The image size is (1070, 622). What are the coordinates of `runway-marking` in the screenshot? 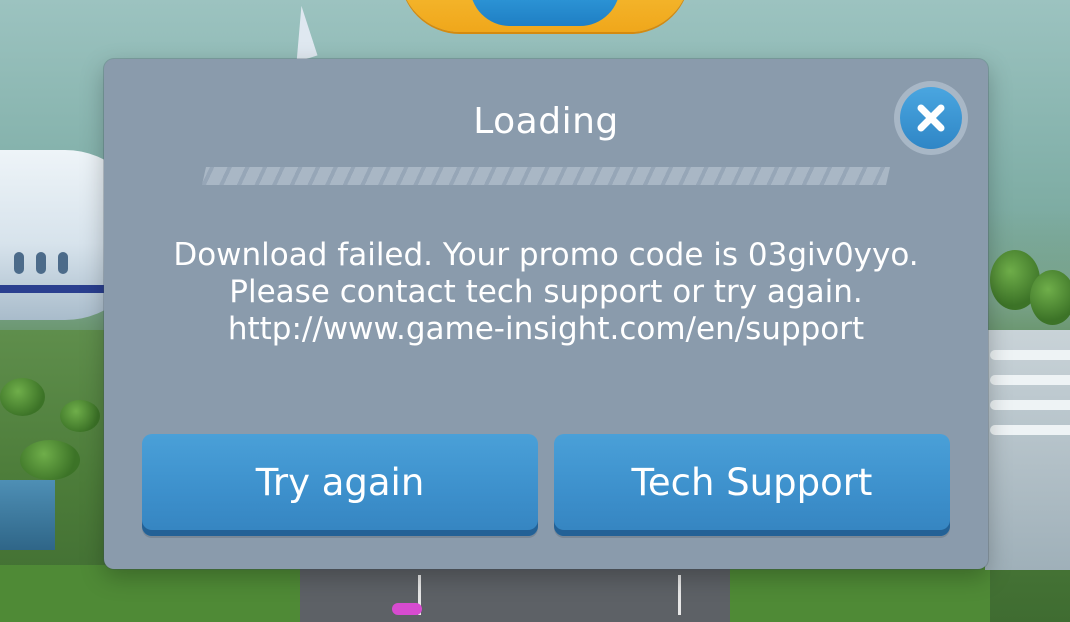 It's located at (679, 595).